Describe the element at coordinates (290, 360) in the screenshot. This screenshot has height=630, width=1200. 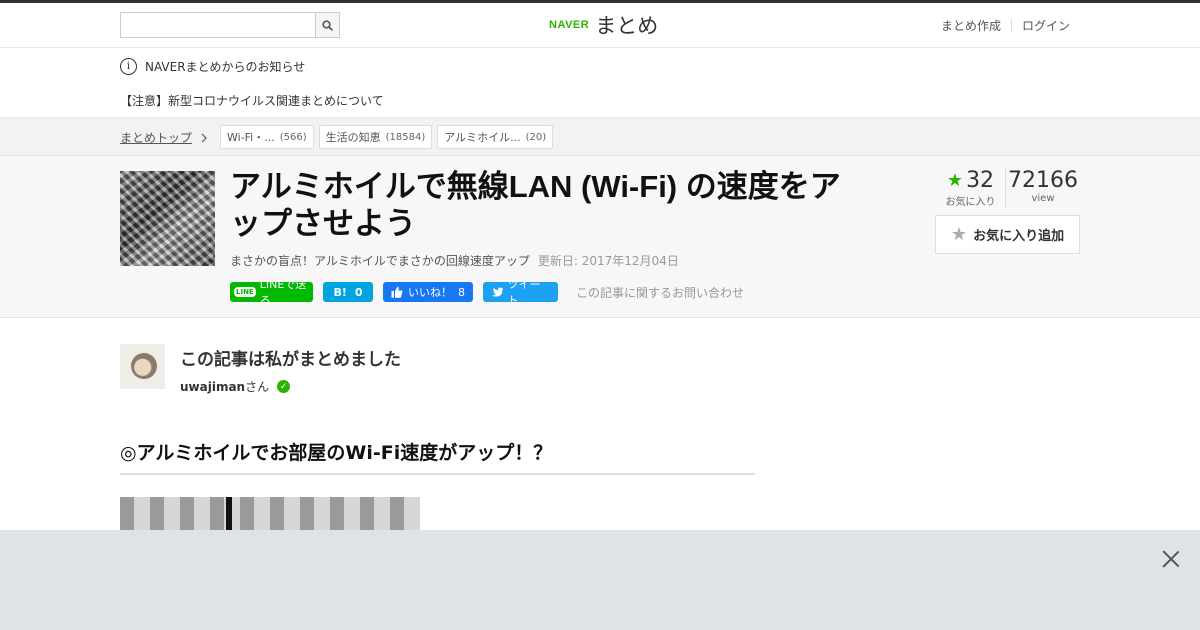
I see `author-heading: この記事は私がまとめました` at that location.